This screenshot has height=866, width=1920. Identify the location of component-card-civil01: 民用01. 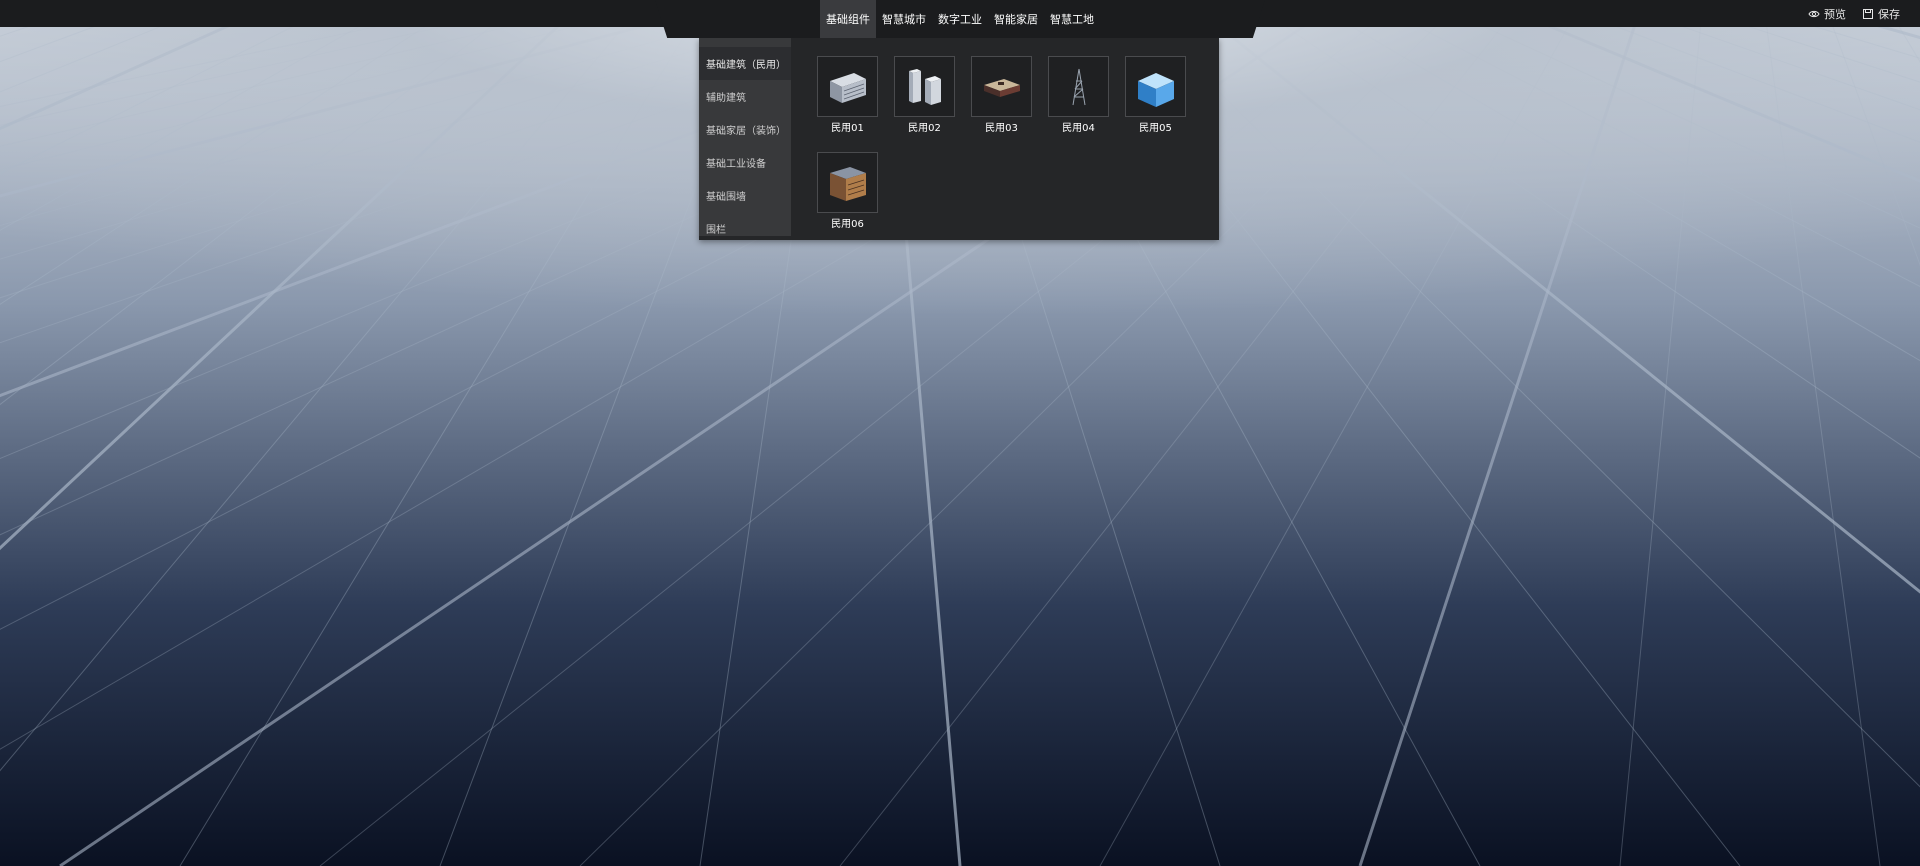
(847, 95).